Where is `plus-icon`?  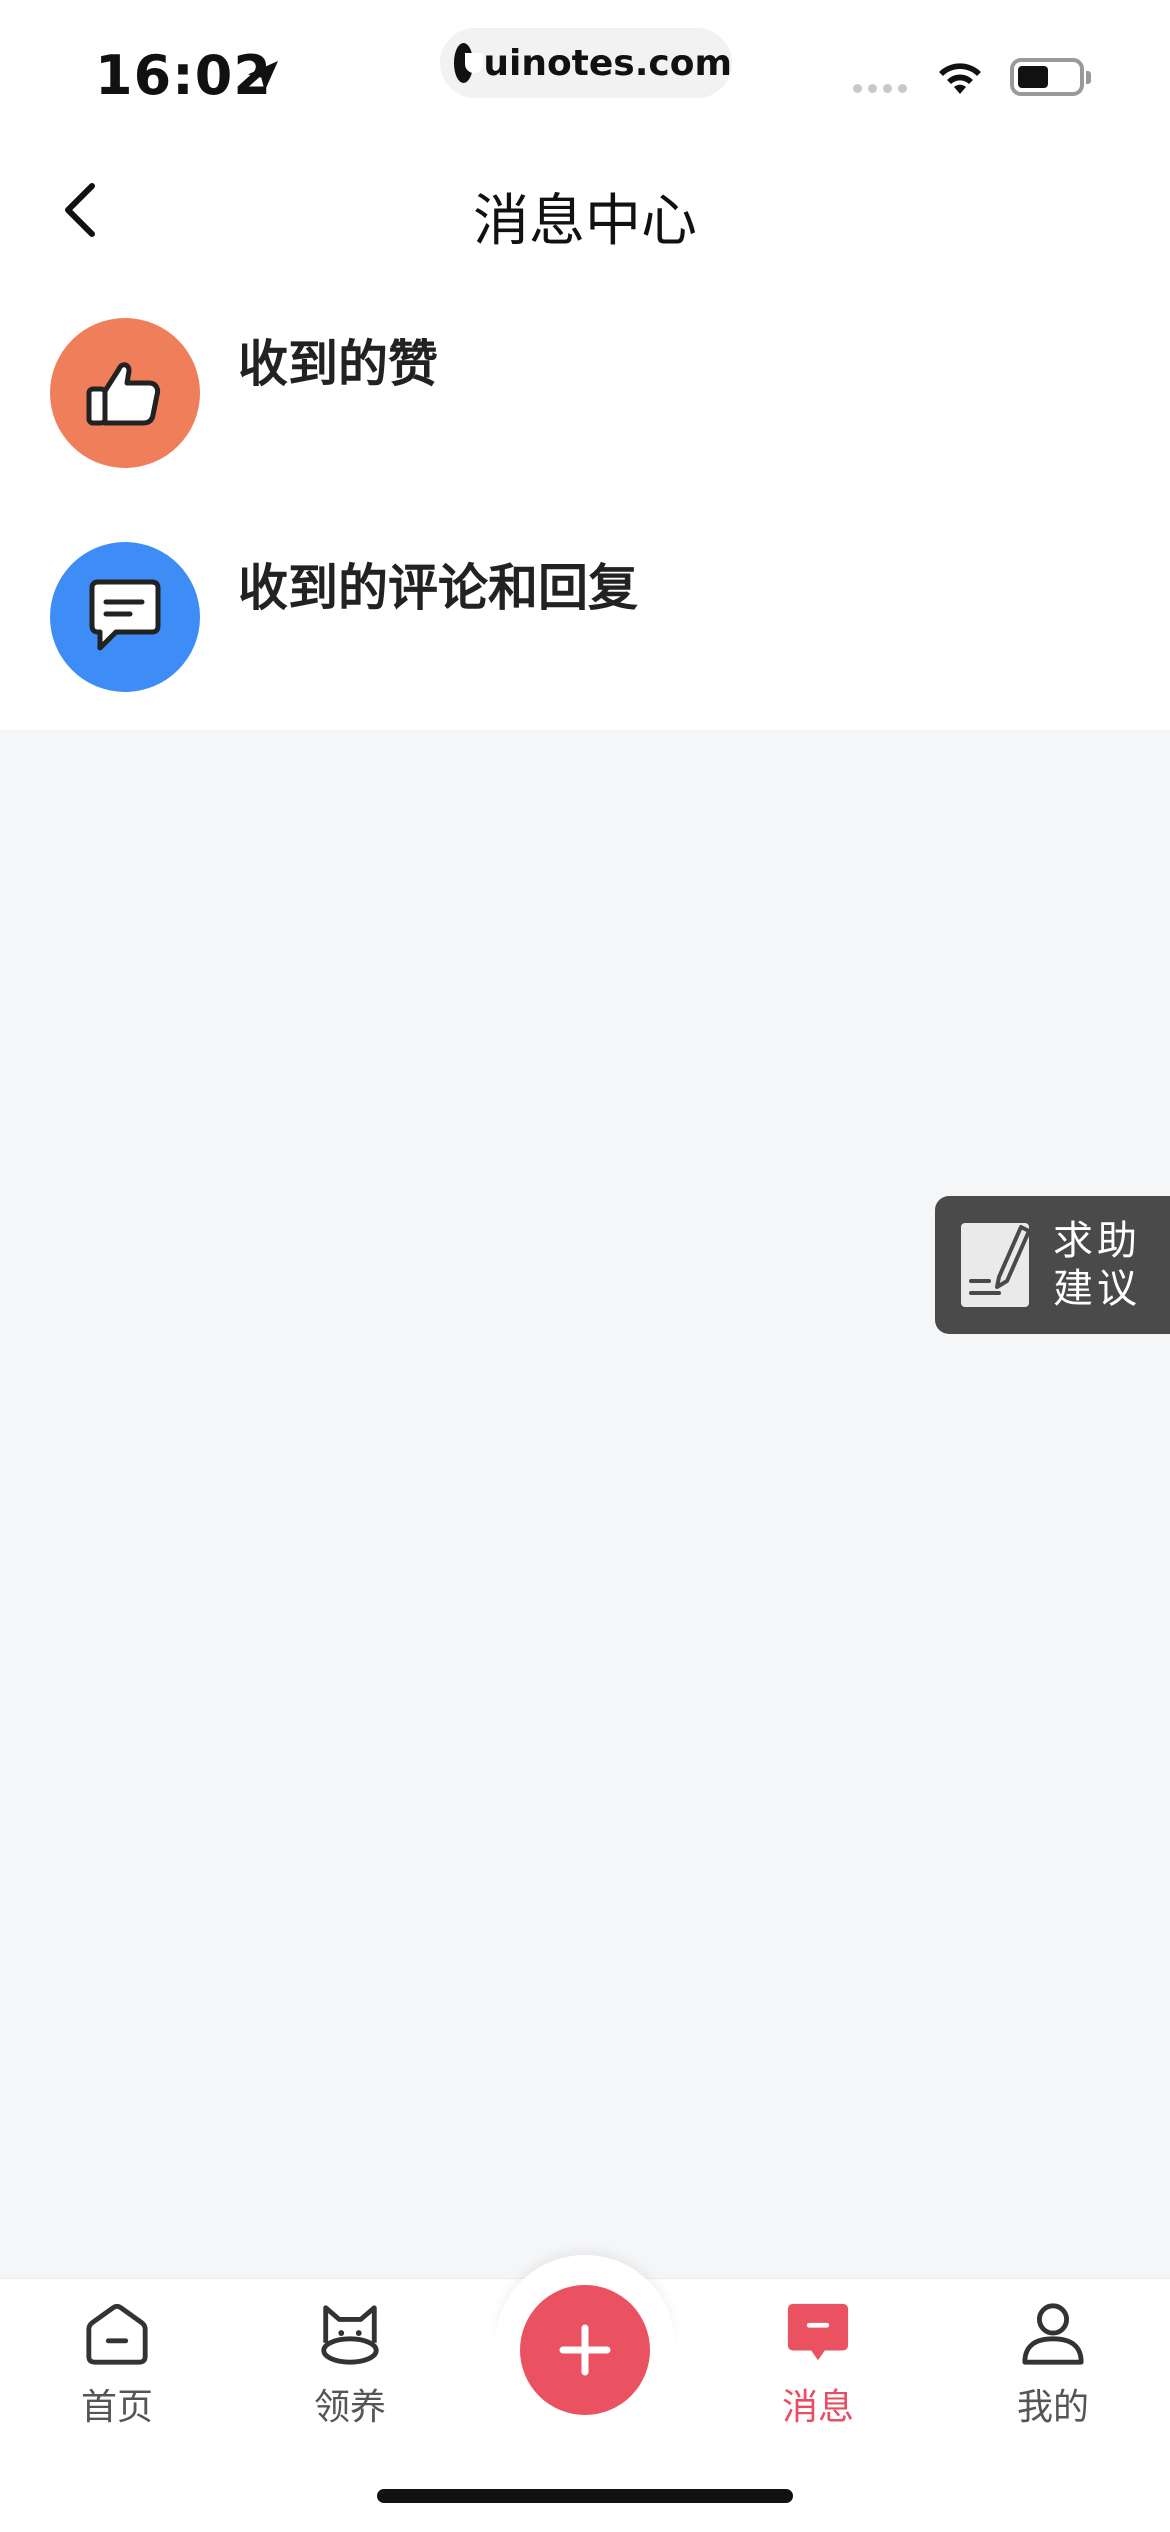
plus-icon is located at coordinates (585, 2350).